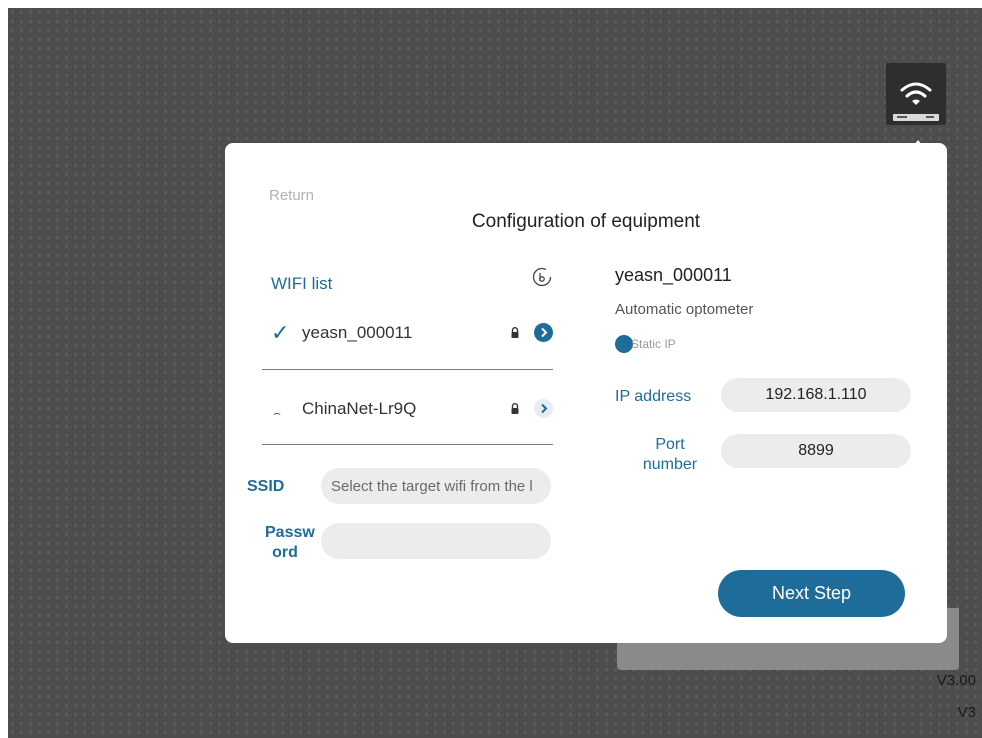  I want to click on return-button: Return, so click(291, 195).